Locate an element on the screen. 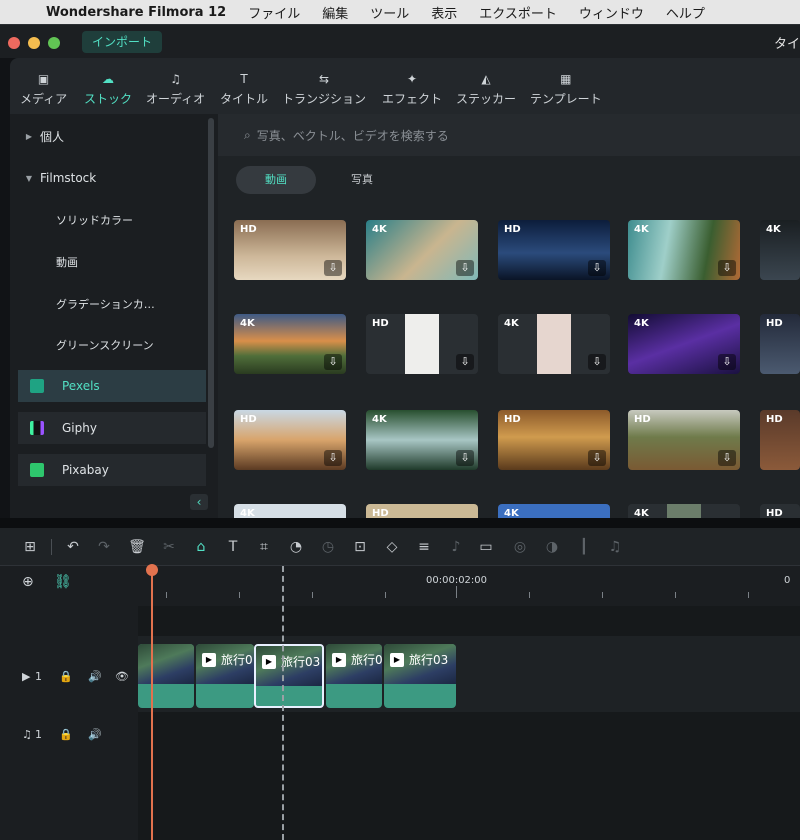 This screenshot has height=840, width=800. tab-video: 動画 is located at coordinates (276, 180).